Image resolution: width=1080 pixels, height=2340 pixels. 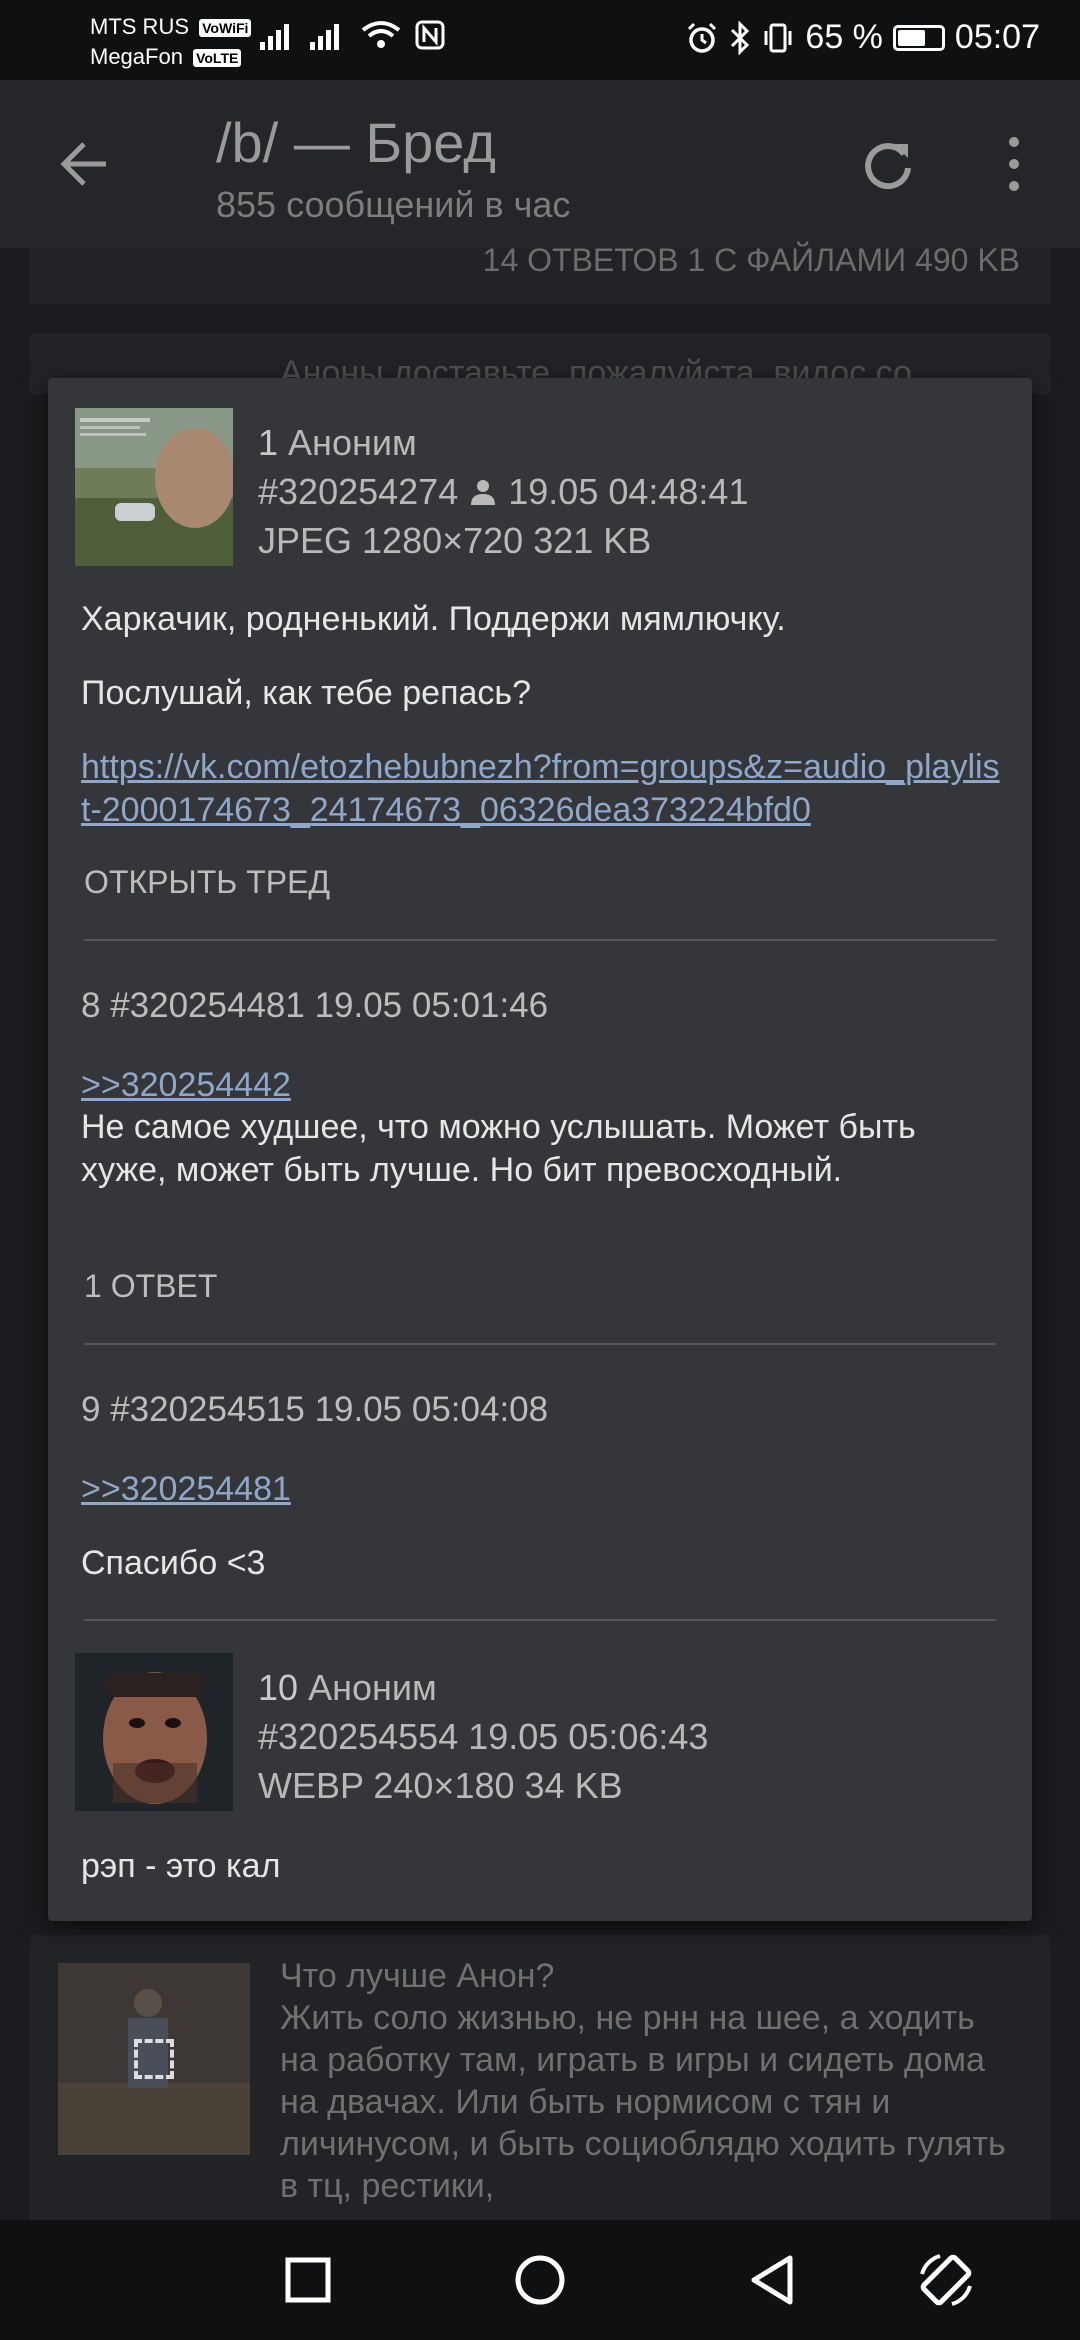 I want to click on network-icons, so click(x=352, y=39).